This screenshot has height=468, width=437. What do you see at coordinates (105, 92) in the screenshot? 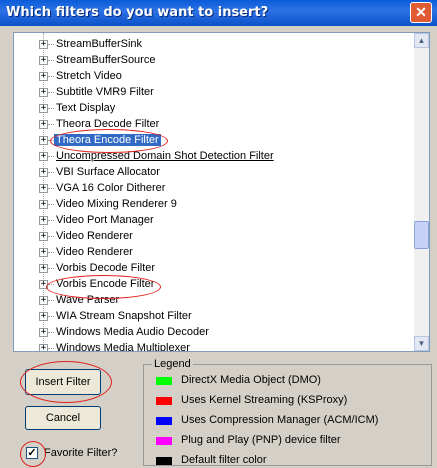
I see `filter-label: Subtitle VMR9 Filter` at bounding box center [105, 92].